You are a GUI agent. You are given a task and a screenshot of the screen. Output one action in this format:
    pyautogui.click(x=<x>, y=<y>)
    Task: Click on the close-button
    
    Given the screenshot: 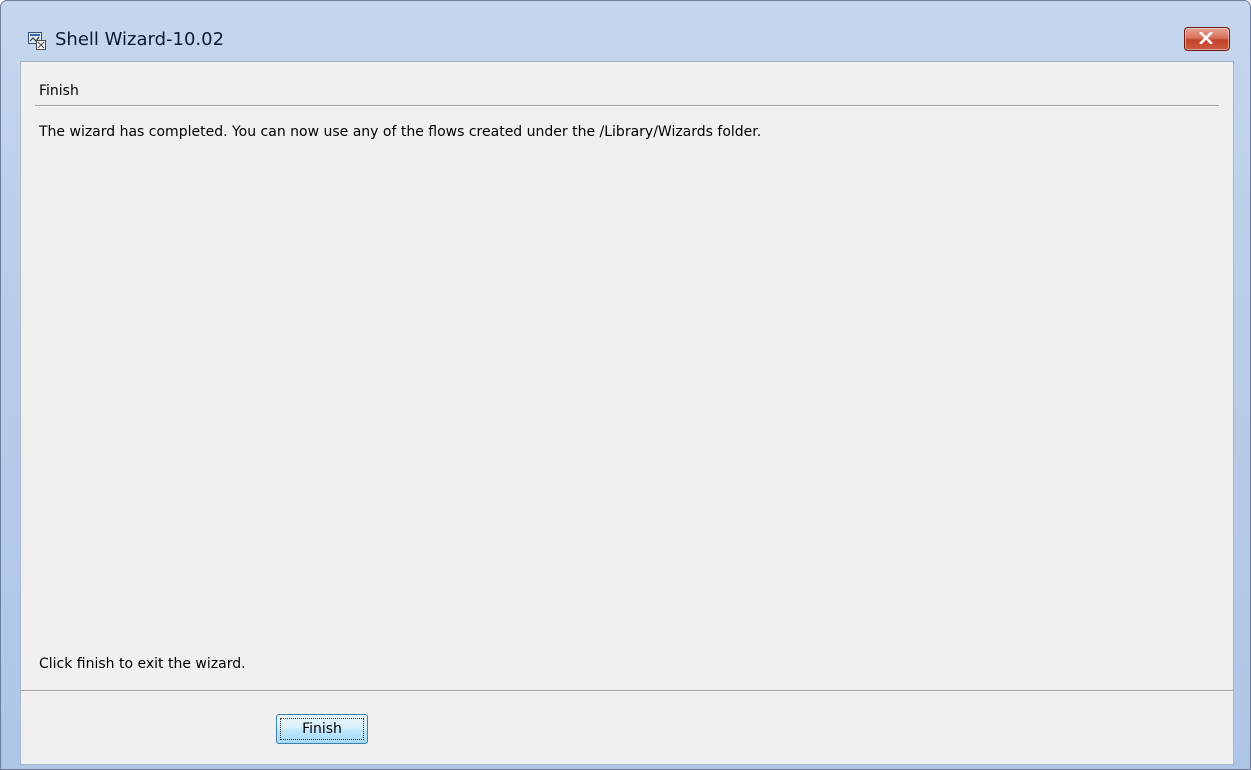 What is the action you would take?
    pyautogui.click(x=1207, y=39)
    